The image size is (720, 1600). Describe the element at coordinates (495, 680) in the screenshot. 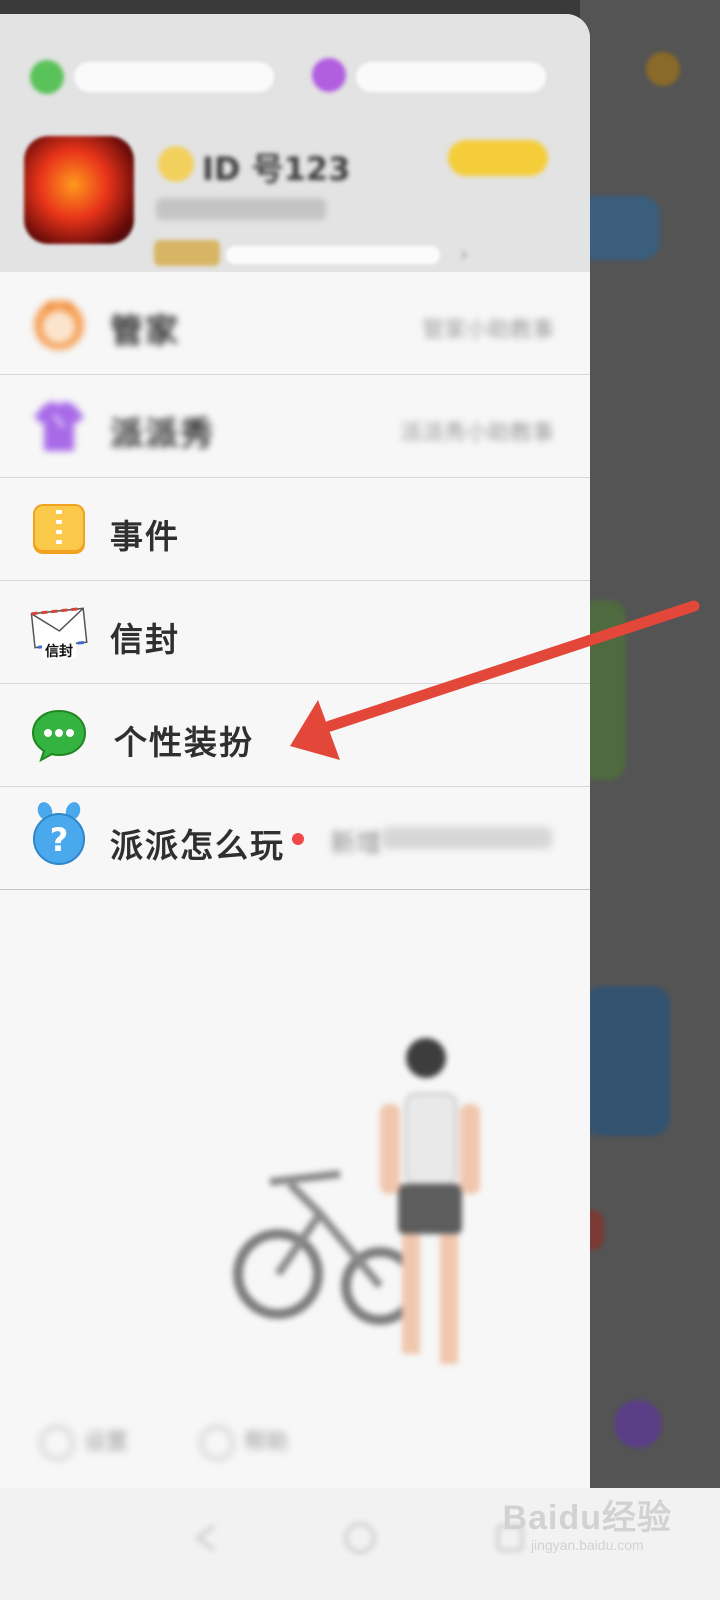

I see `annotation-arrow` at that location.